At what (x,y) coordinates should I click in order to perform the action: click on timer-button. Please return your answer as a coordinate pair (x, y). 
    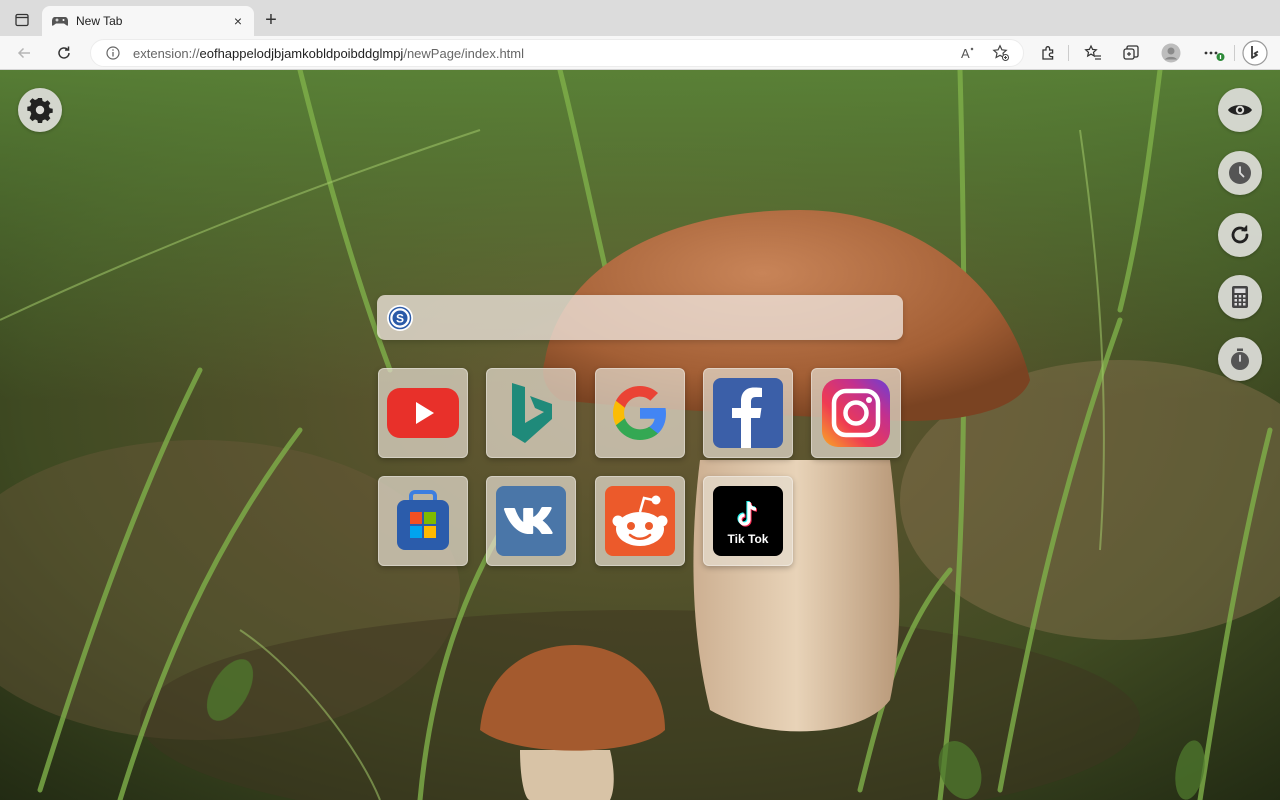
    Looking at the image, I should click on (1240, 359).